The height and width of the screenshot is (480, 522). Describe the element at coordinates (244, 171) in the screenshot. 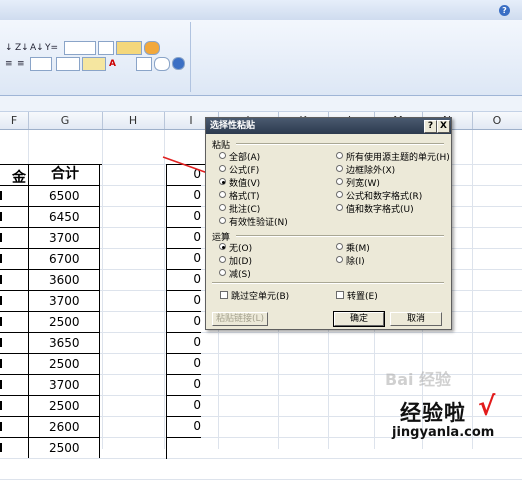

I see `paste-option-label: 公式(F)` at that location.